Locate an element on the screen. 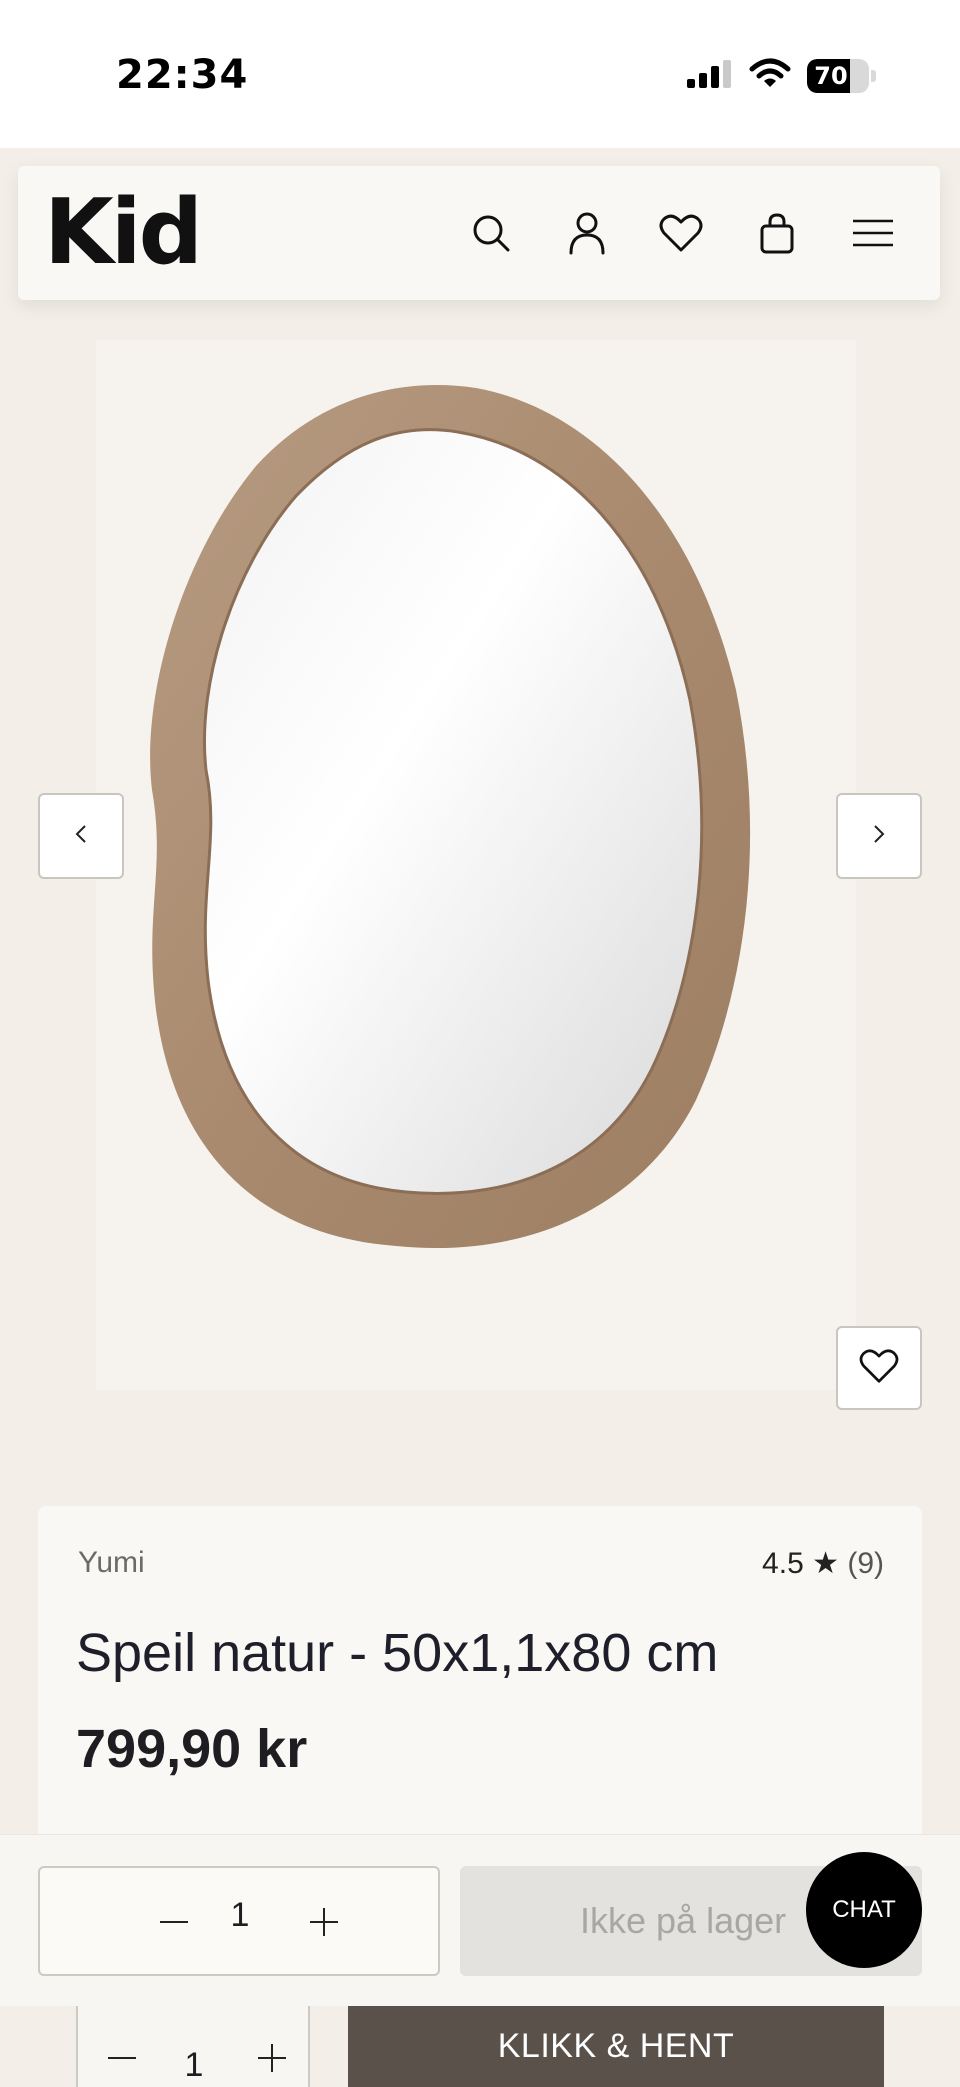 The width and height of the screenshot is (960, 2087). quantity-decrease-button is located at coordinates (174, 1922).